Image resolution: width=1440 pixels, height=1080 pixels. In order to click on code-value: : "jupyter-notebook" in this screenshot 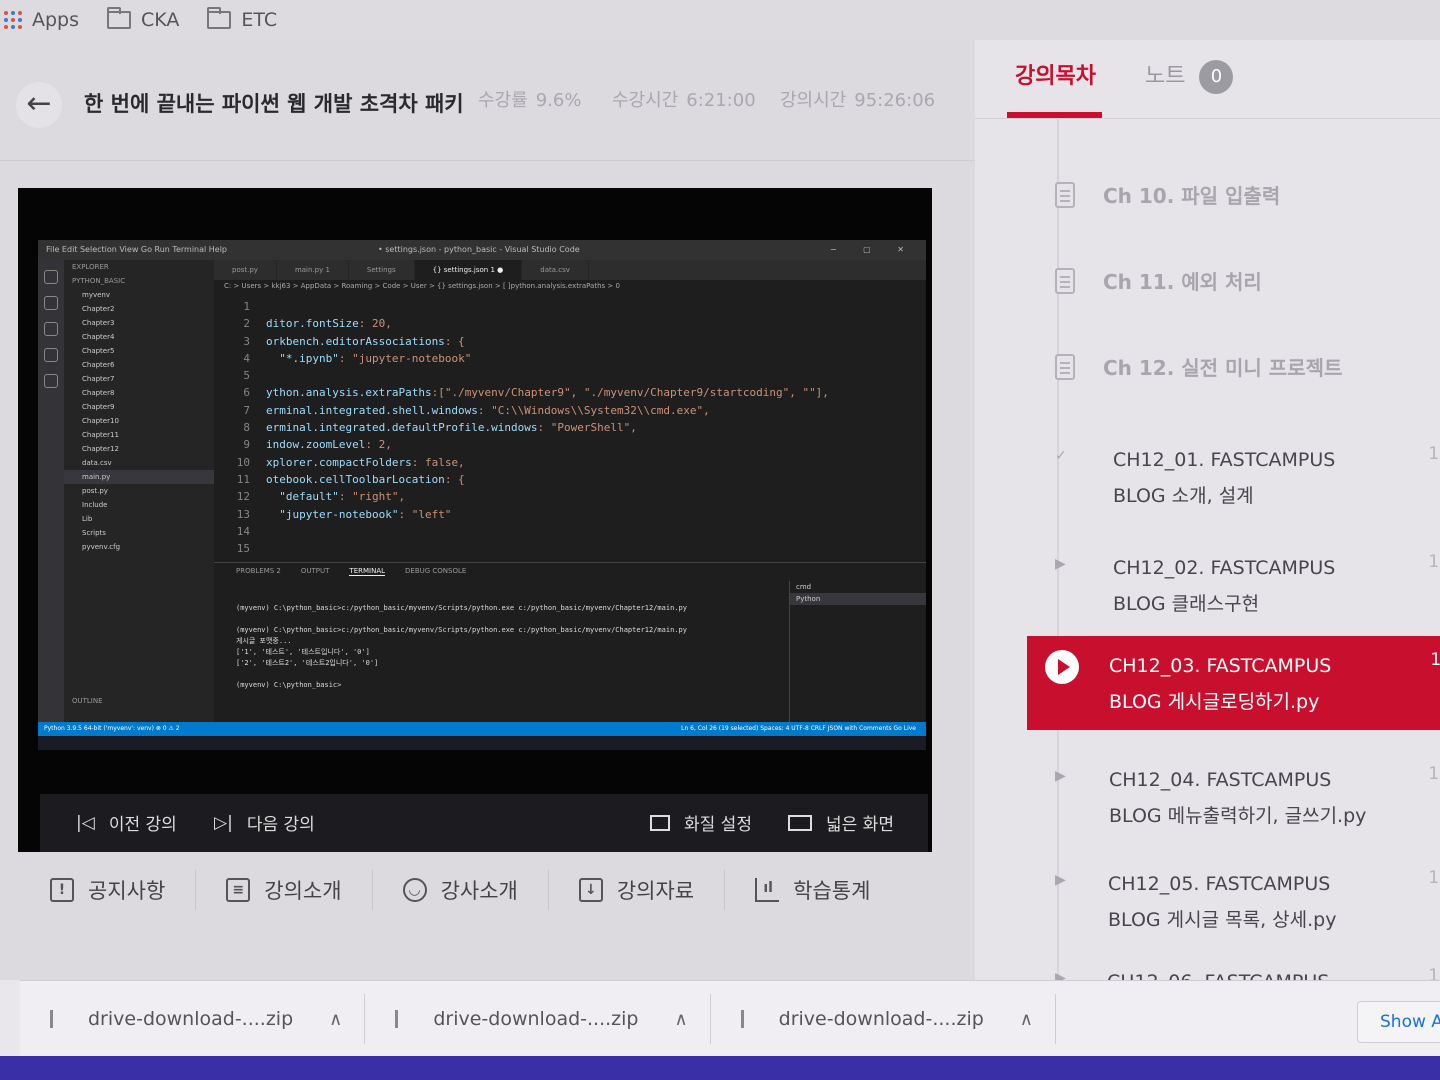, I will do `click(405, 358)`.